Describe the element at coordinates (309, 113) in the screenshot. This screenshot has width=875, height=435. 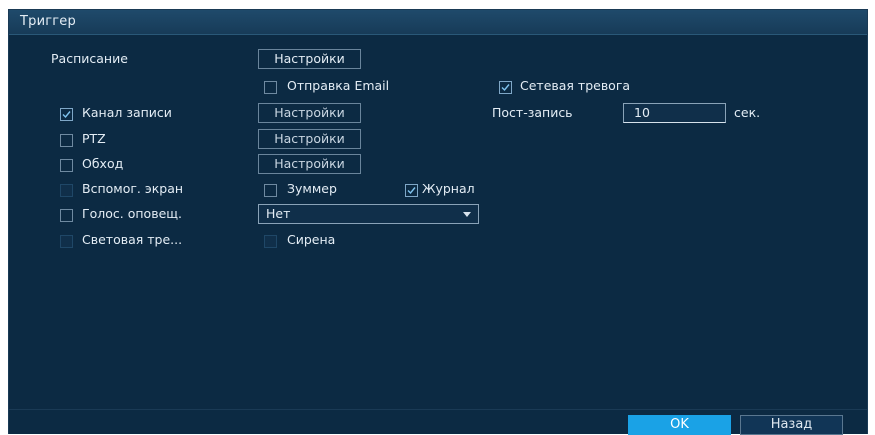
I see `record-channel-settings-button: Настройки` at that location.